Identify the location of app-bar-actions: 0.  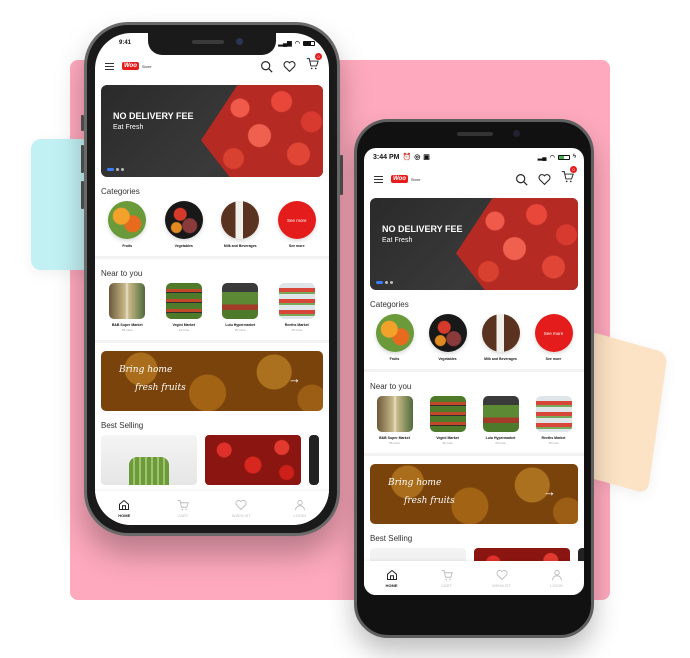
(291, 64).